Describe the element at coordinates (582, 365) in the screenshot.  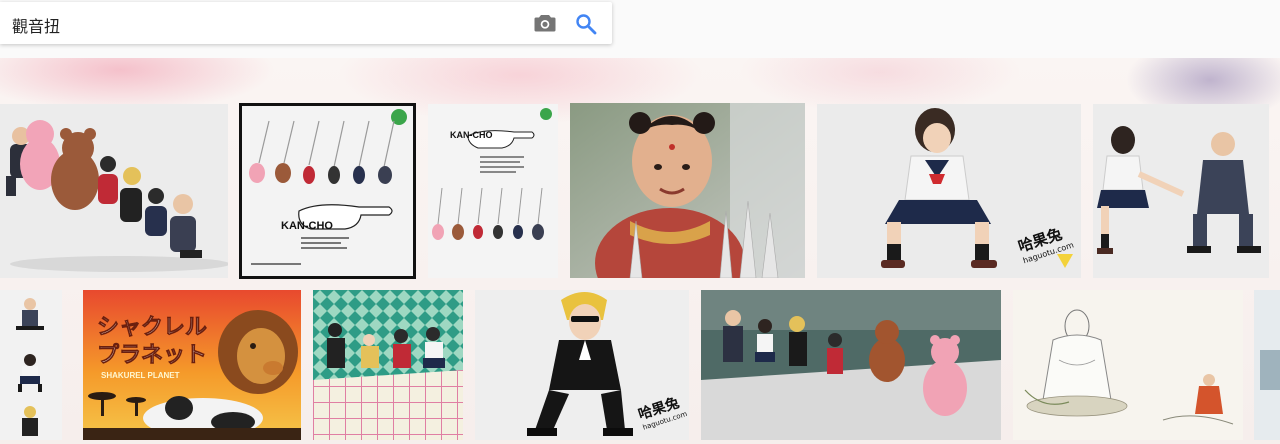
I see `image-result-sunglasses-figure: 哈果兔 haguotu.com` at that location.